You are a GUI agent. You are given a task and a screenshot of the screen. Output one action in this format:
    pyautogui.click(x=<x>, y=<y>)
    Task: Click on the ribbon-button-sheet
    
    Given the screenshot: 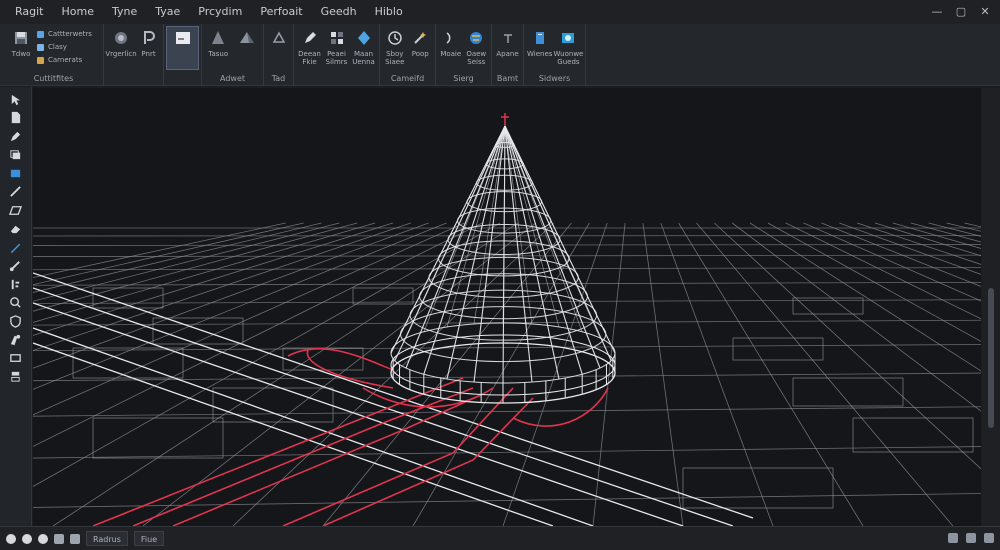 What is the action you would take?
    pyautogui.click(x=182, y=48)
    